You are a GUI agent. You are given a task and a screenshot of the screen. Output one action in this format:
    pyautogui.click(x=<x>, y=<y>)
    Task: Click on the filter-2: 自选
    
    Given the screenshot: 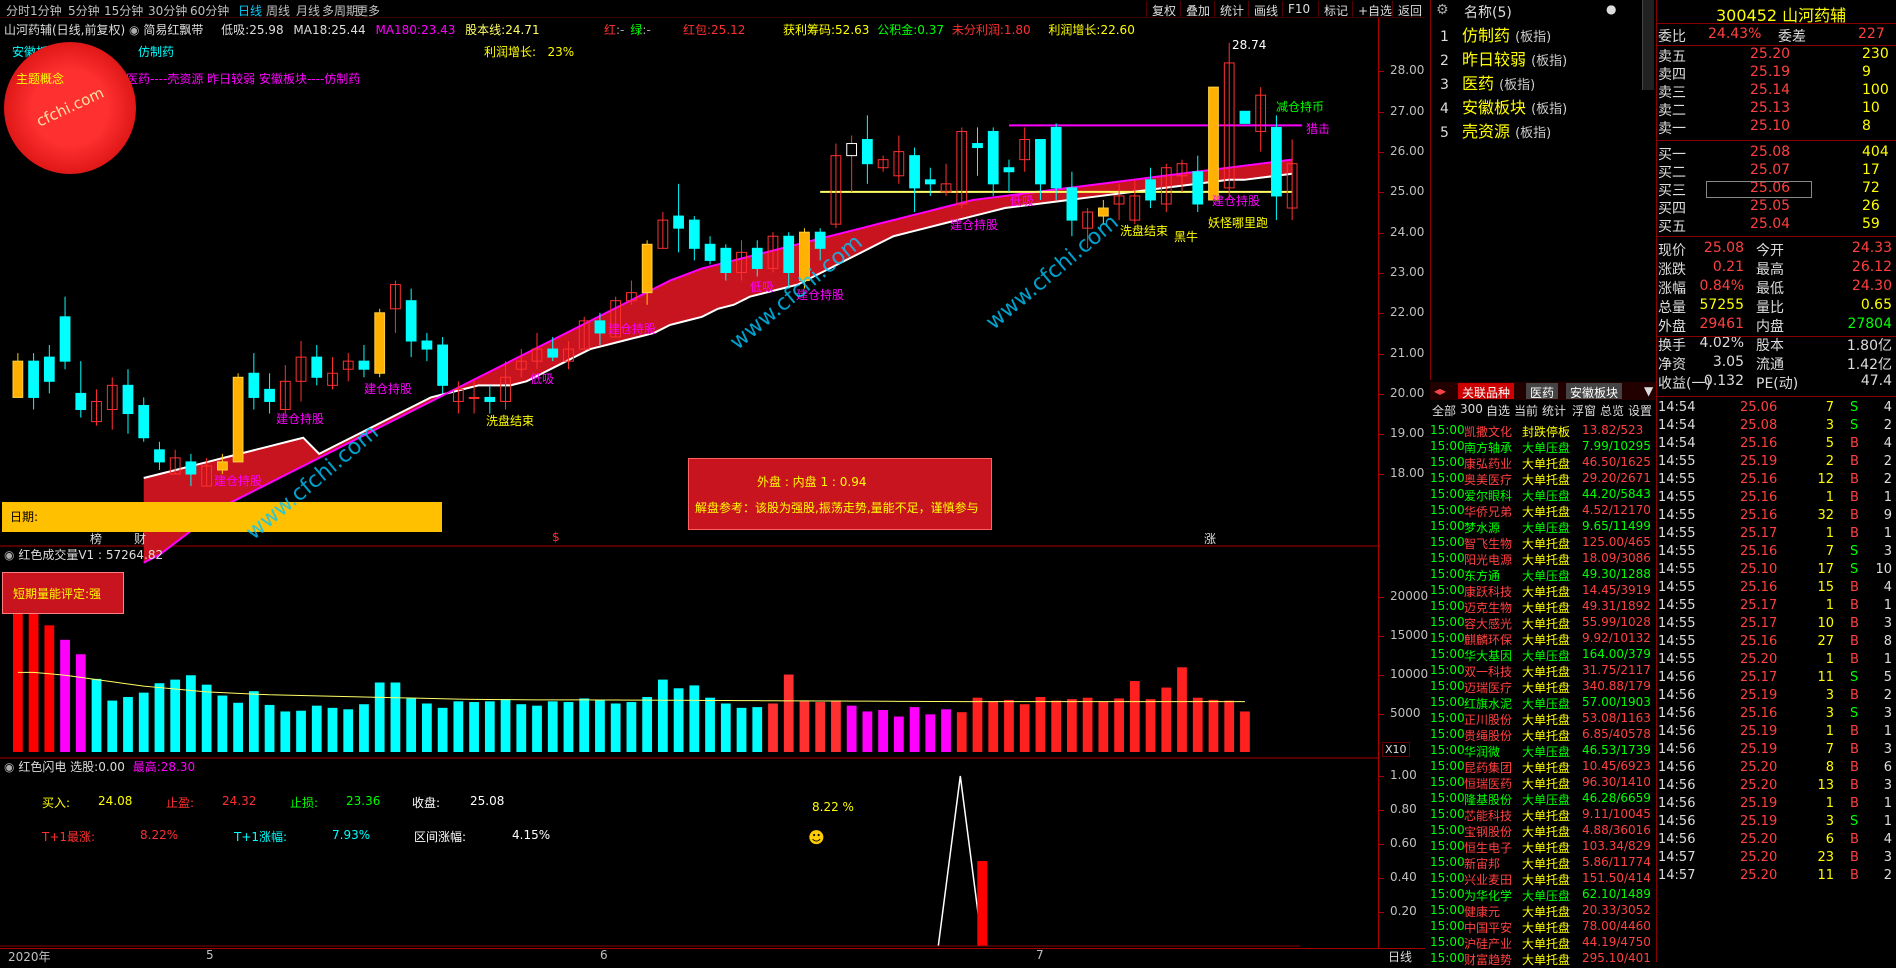 What is the action you would take?
    pyautogui.click(x=1498, y=410)
    